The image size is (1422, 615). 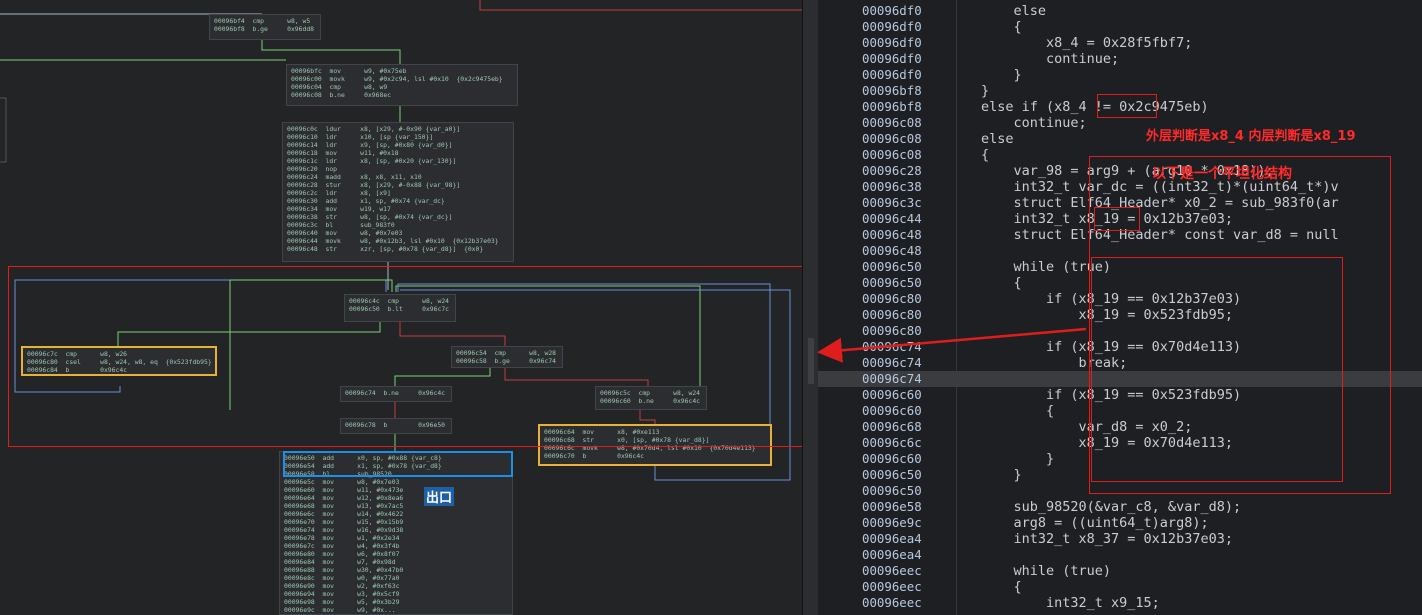 I want to click on asm-line: 00096c7c cmp w8, w26, so click(x=77, y=354).